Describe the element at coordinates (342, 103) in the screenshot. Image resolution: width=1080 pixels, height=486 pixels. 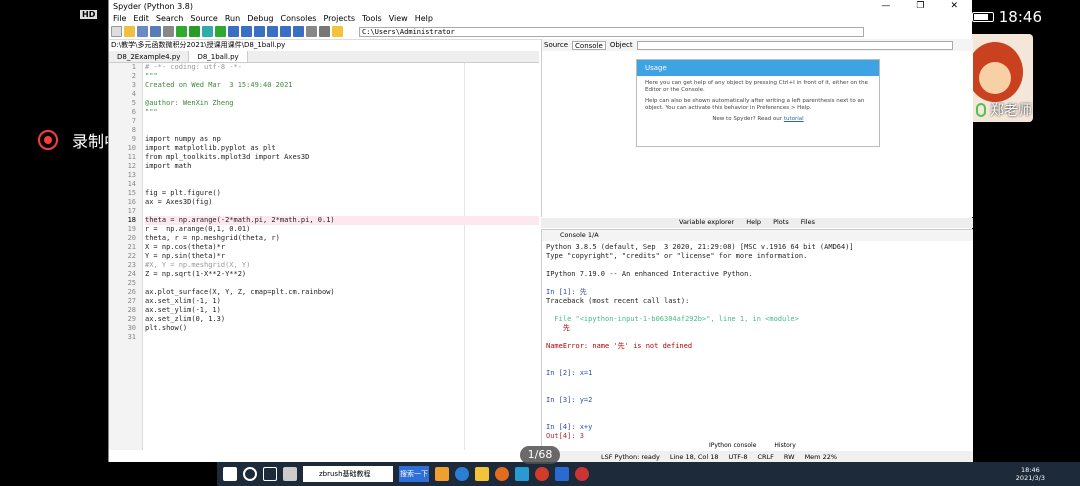
I see `code-line: @author: WenXin Zheng` at that location.